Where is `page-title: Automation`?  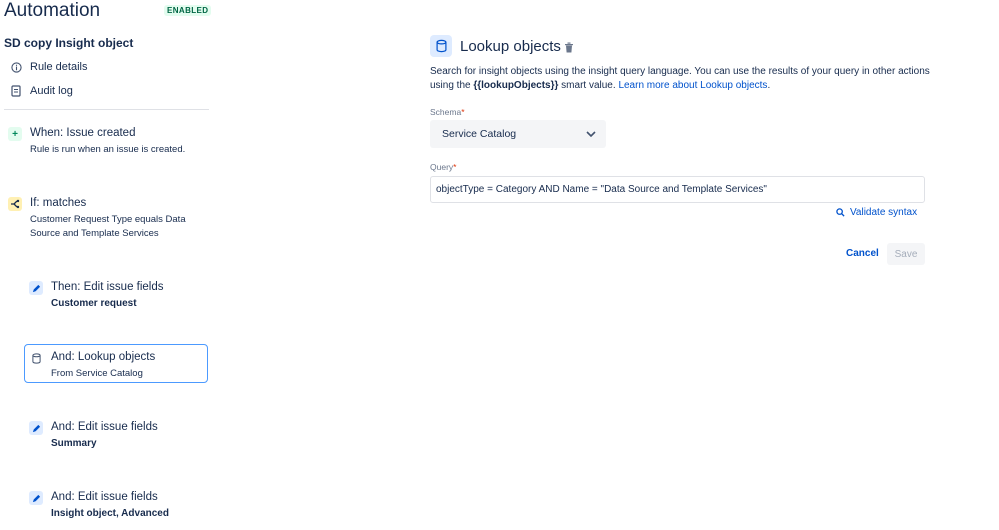
page-title: Automation is located at coordinates (52, 10).